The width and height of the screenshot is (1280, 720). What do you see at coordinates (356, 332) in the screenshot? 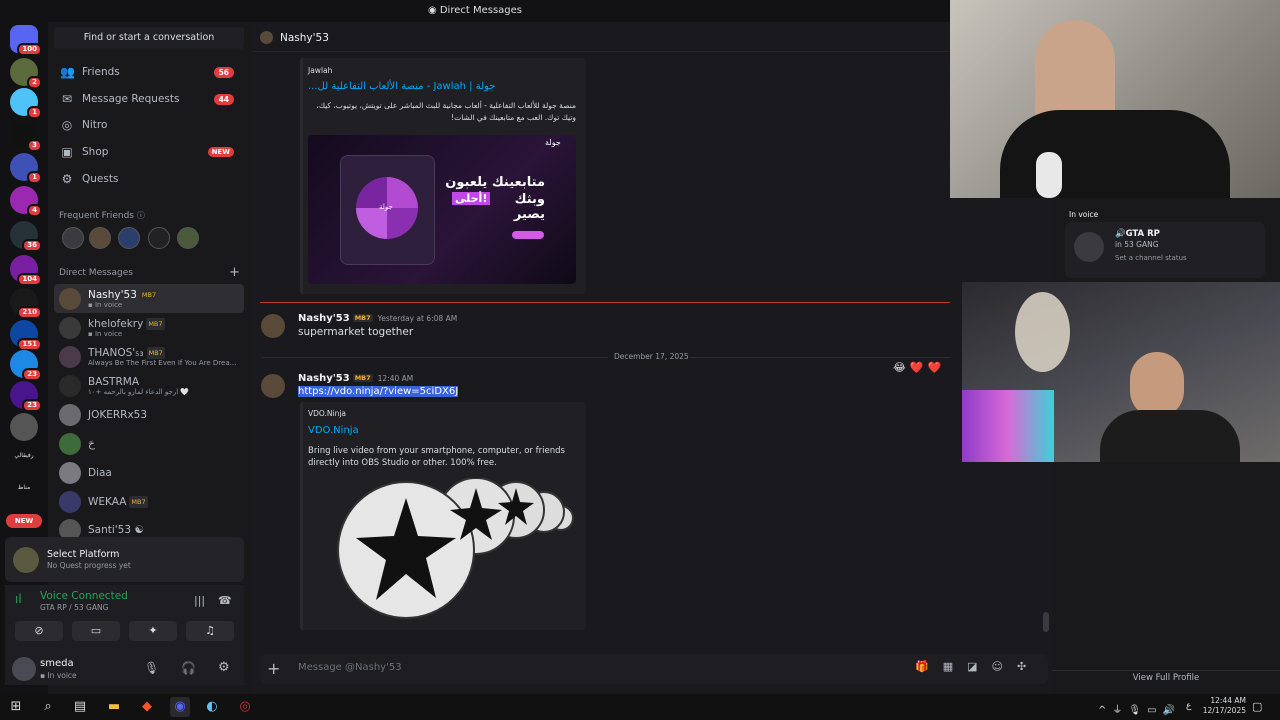
I see `message-text: supermarket together` at bounding box center [356, 332].